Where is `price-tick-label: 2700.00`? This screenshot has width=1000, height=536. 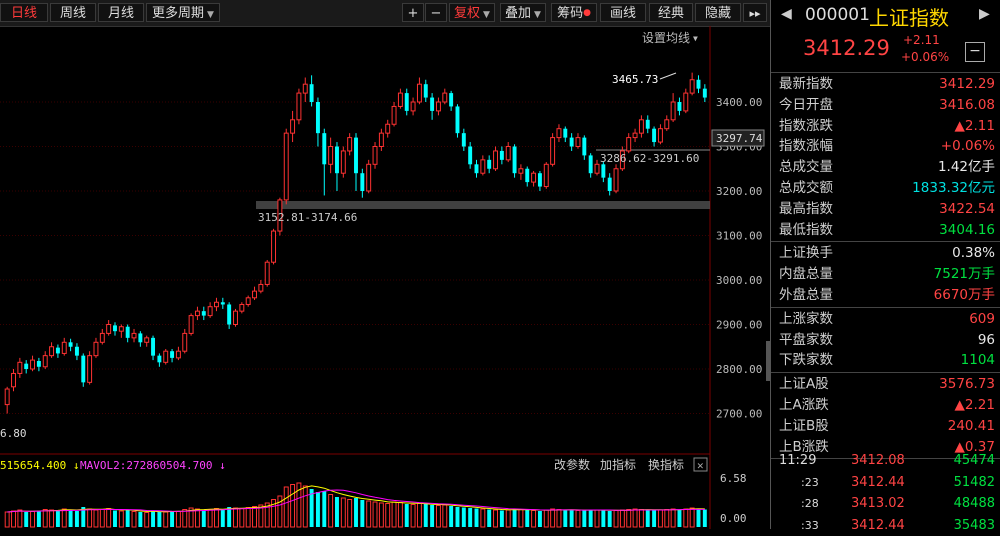
price-tick-label: 2700.00 is located at coordinates (739, 414).